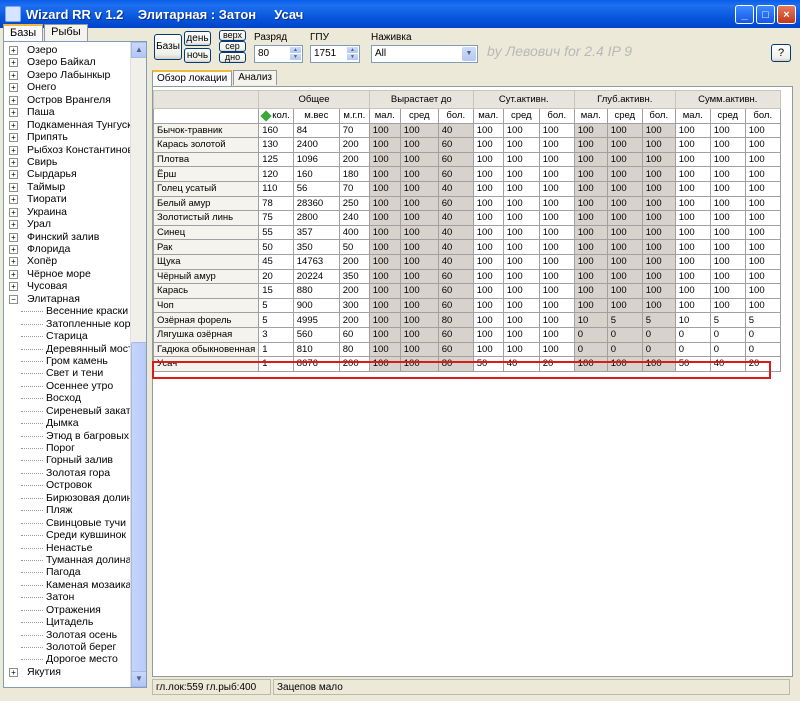 This screenshot has width=800, height=701. I want to click on table-cell: 55, so click(276, 232).